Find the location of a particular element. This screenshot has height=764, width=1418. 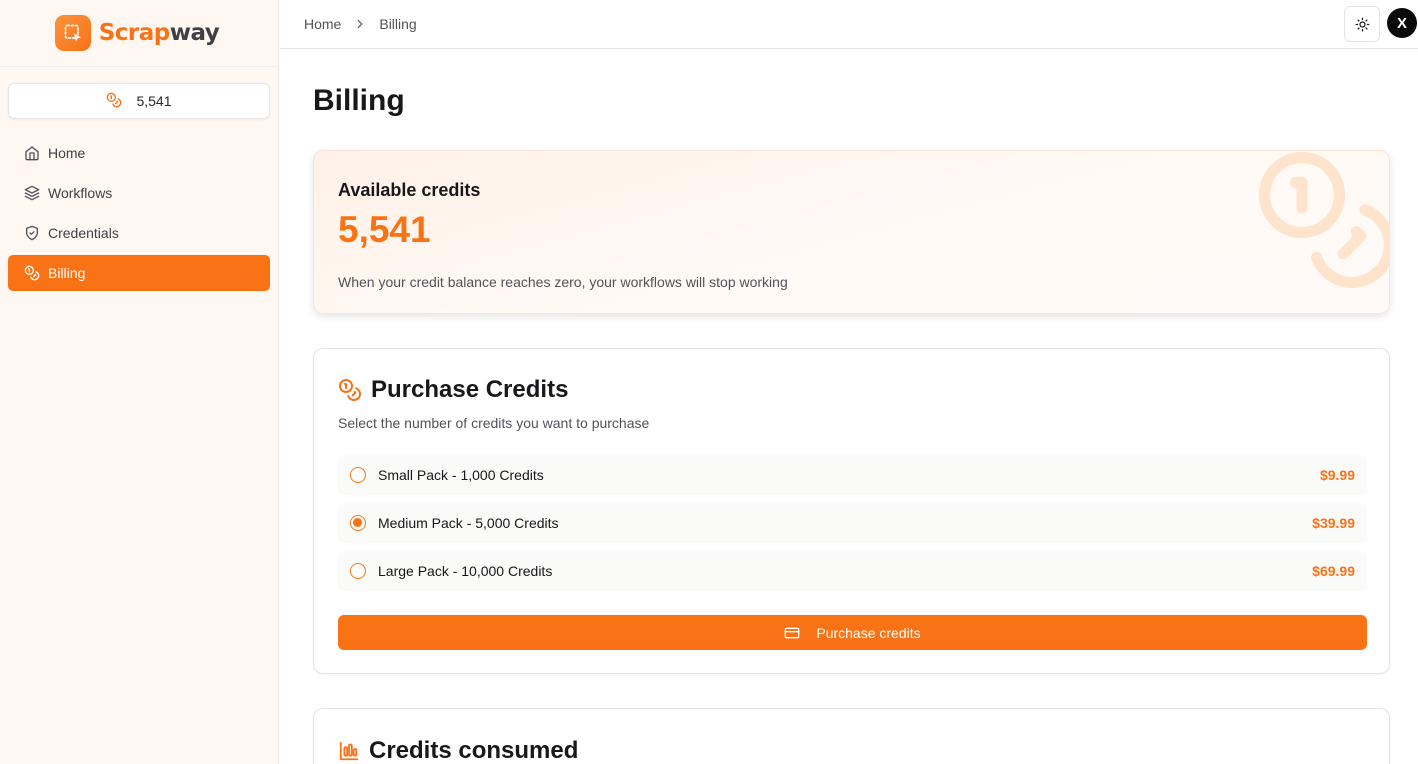

purchase-credits-button: Purchase credits is located at coordinates (852, 632).